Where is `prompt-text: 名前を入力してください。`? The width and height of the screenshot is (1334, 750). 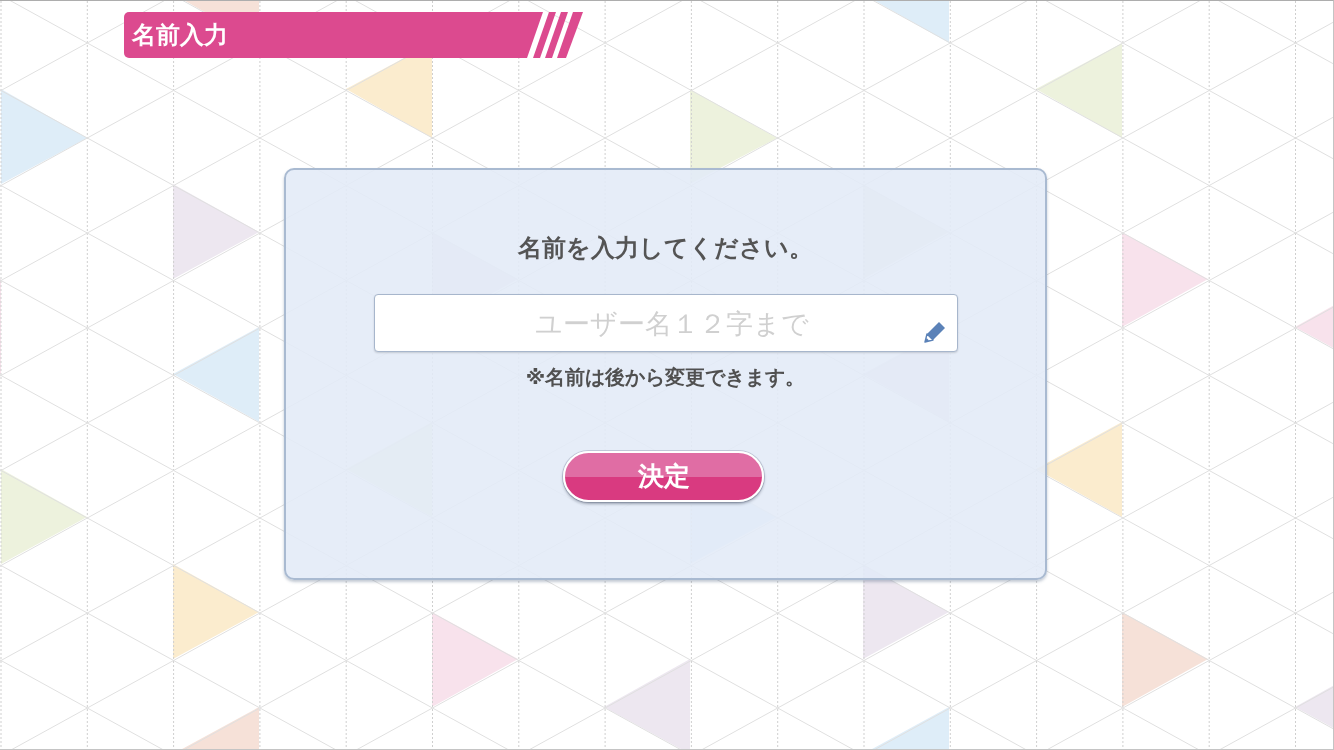
prompt-text: 名前を入力してください。 is located at coordinates (665, 248).